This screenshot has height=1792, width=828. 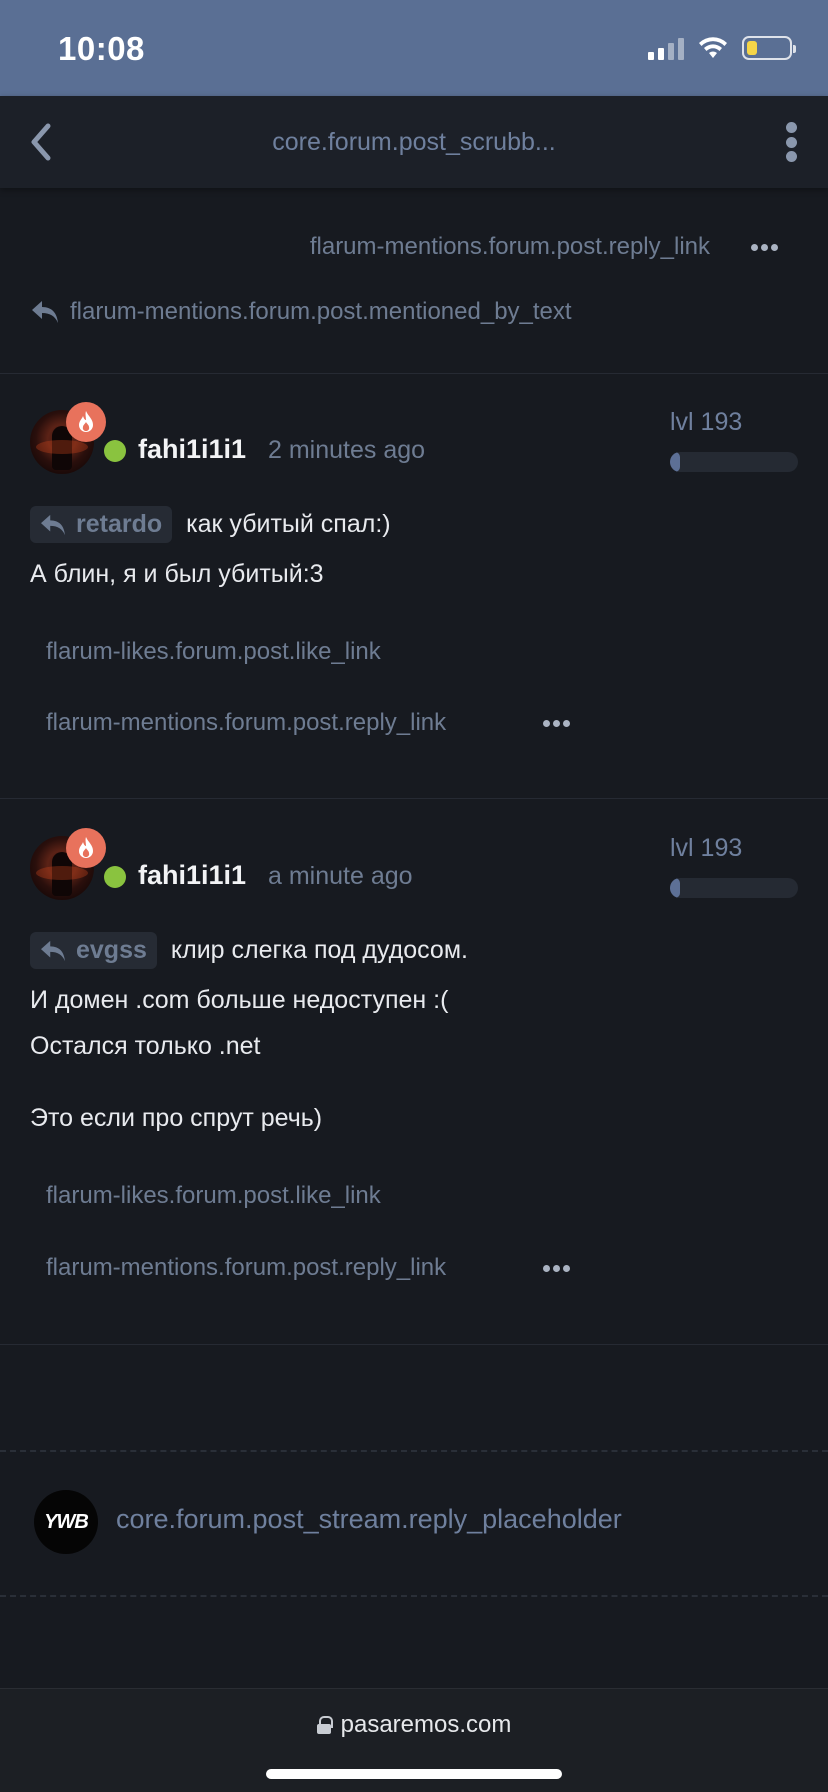 What do you see at coordinates (369, 1519) in the screenshot?
I see `reply-placeholder: core.forum.post_stream.reply_placeholder` at bounding box center [369, 1519].